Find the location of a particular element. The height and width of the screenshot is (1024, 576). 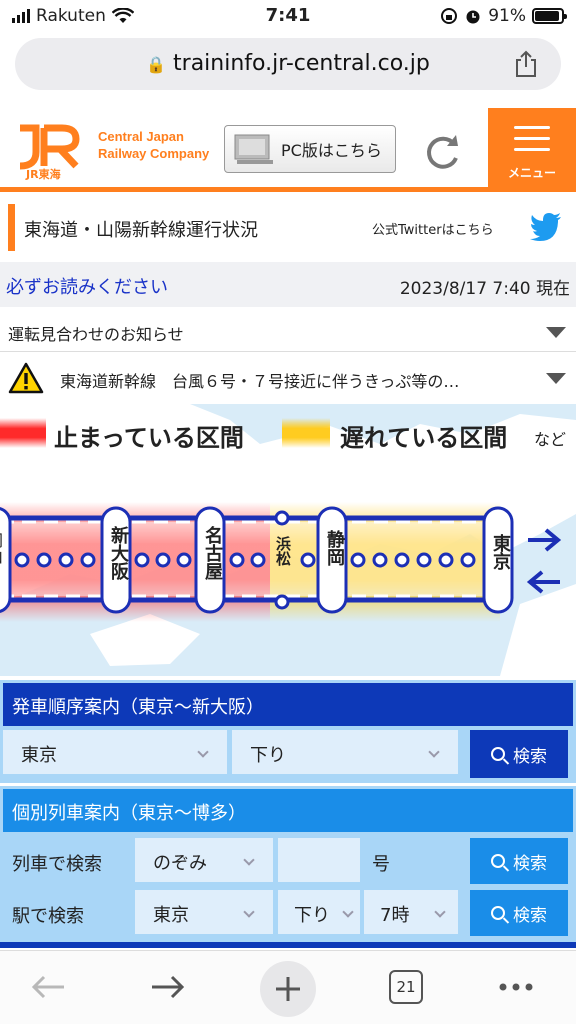

lock-icon: 🔒 is located at coordinates (156, 64).